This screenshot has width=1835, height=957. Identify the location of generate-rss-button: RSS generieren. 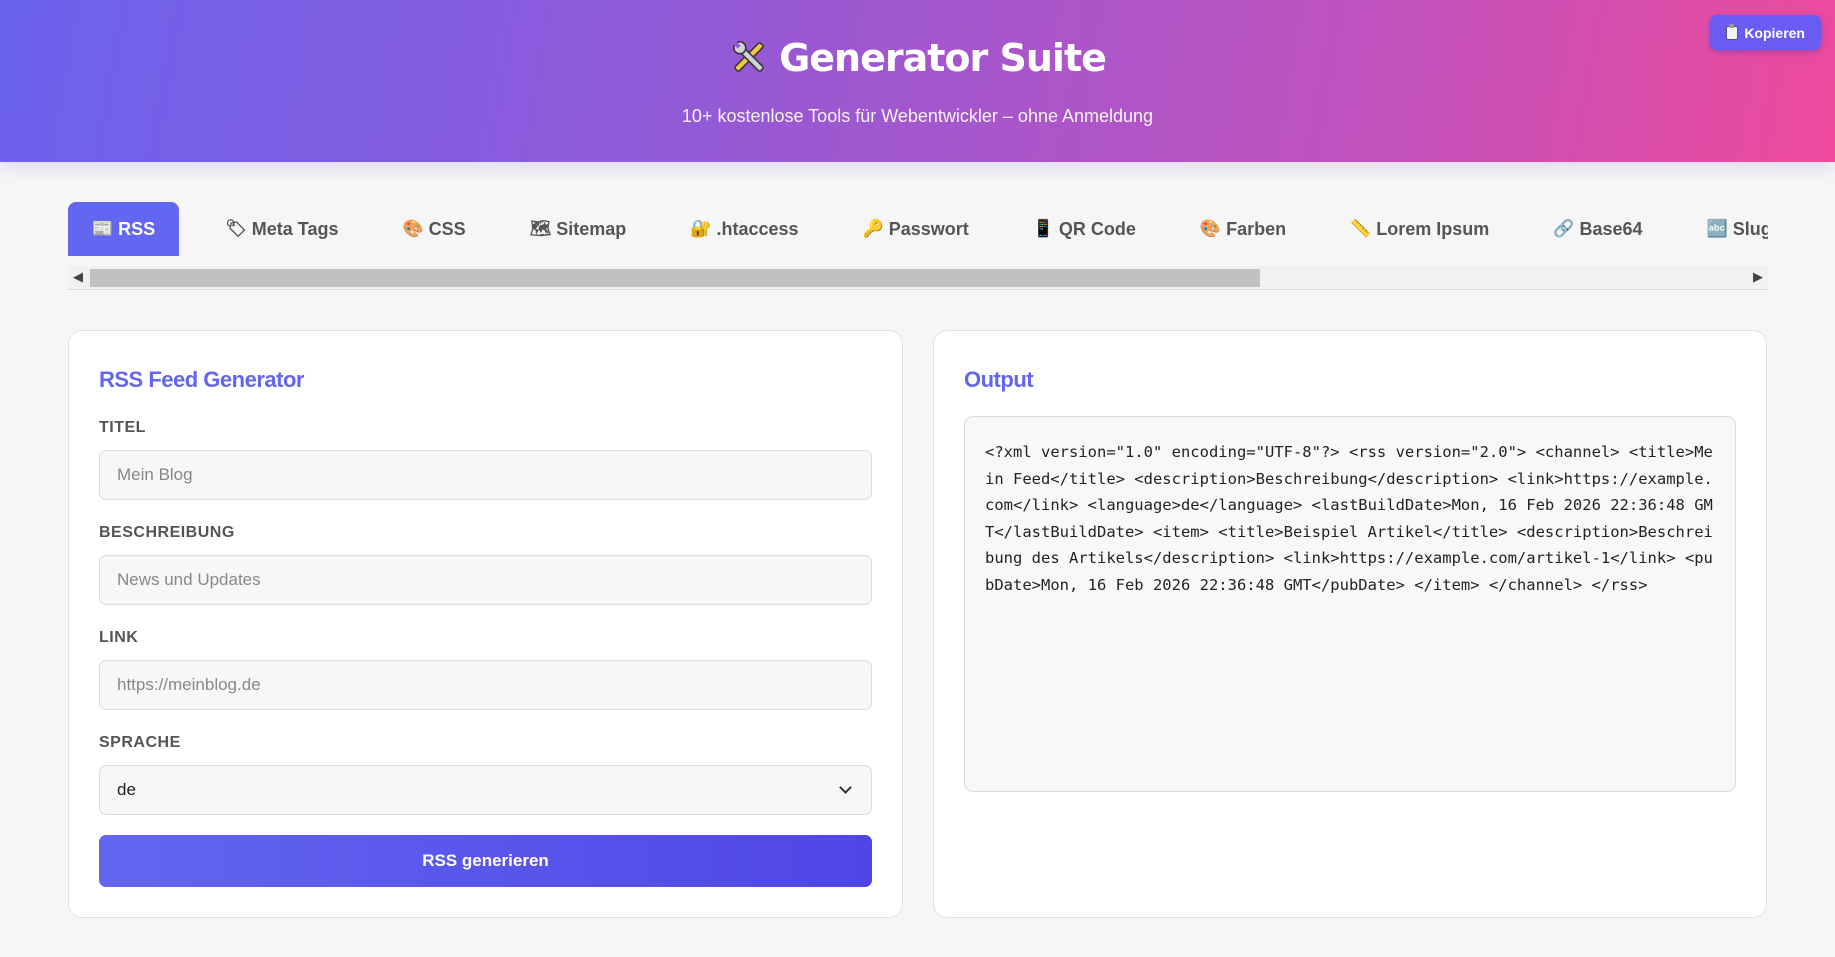
(485, 861).